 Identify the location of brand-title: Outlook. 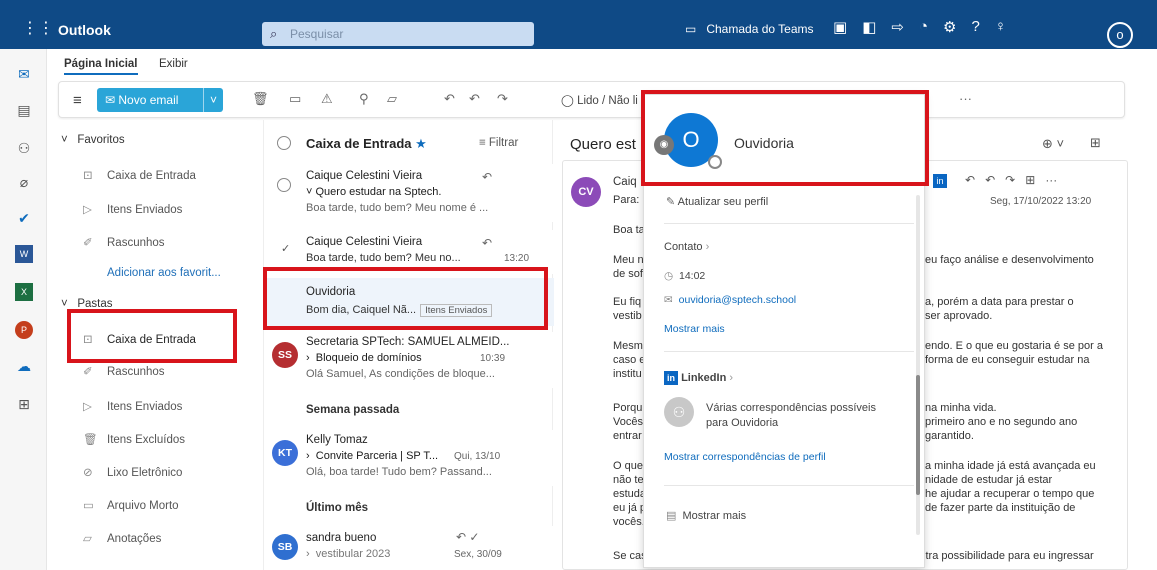
(84, 30).